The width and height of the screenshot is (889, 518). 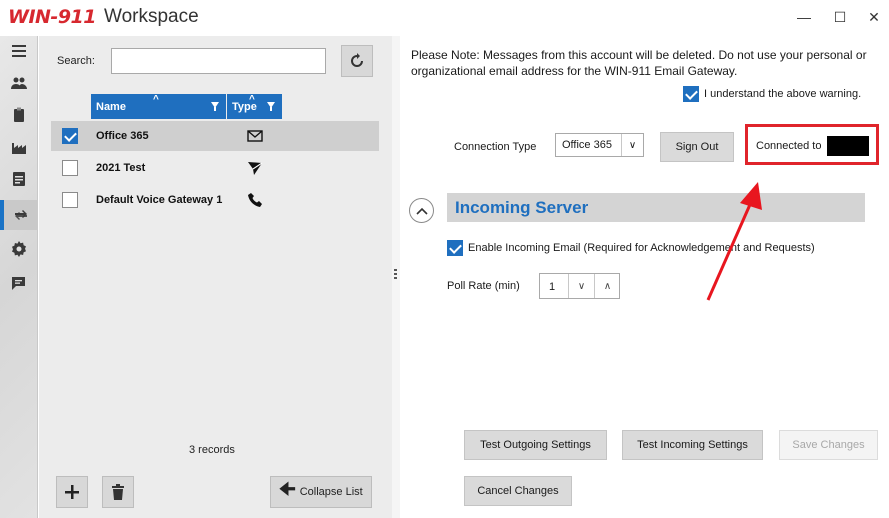 I want to click on sort-up-icon: ^, so click(x=156, y=99).